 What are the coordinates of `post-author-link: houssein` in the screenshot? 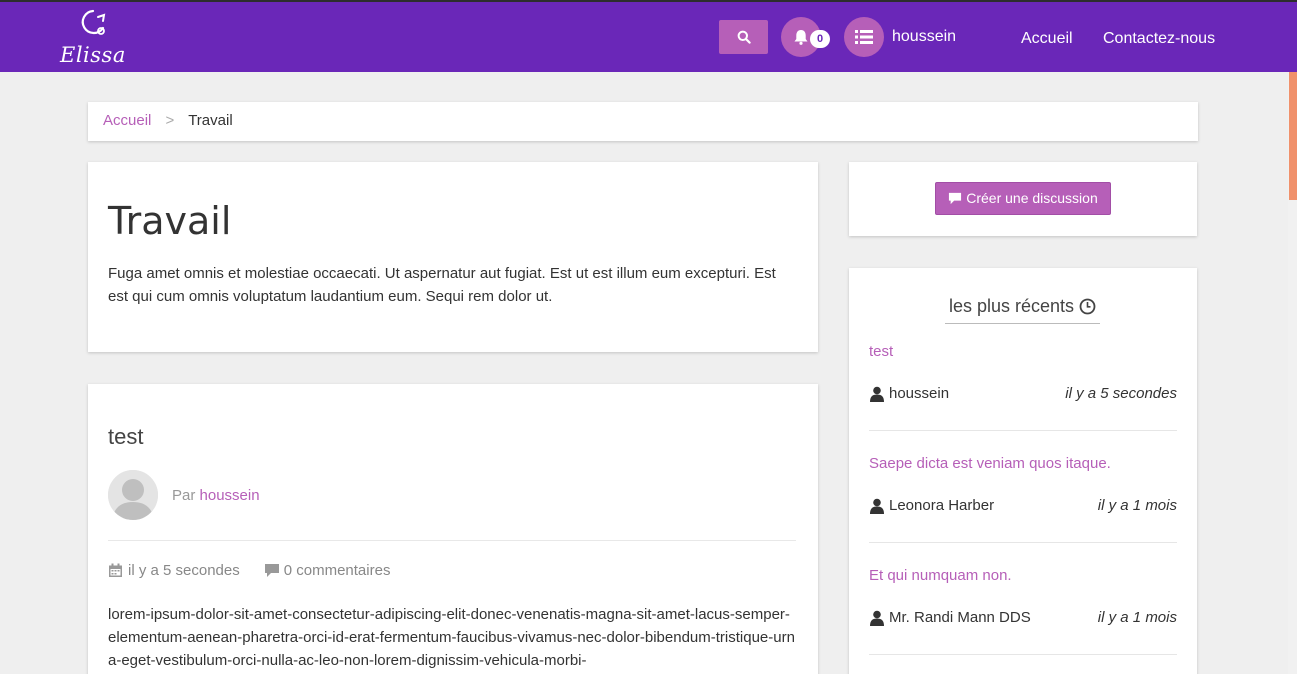 It's located at (230, 495).